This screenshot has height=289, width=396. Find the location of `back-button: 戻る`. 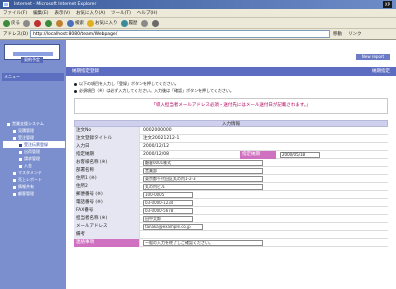

back-button: 戻る is located at coordinates (11, 23).